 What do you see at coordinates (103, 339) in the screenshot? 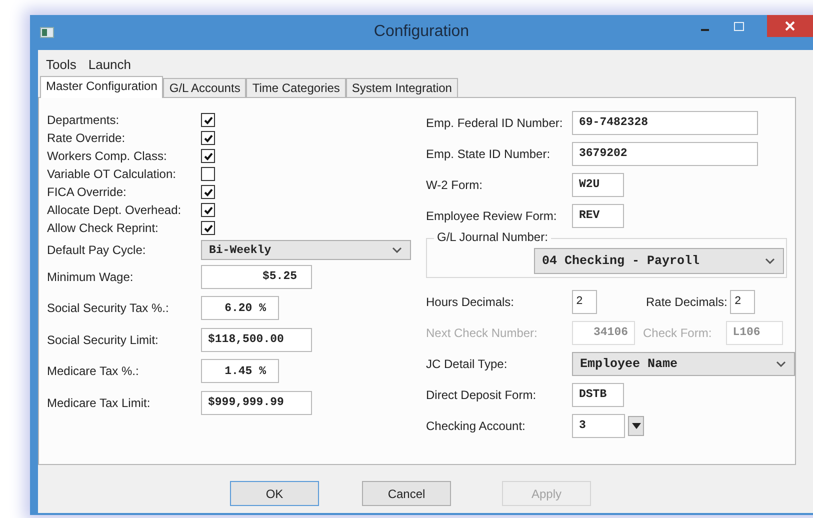
I see `field-label: Social Security Limit:` at bounding box center [103, 339].